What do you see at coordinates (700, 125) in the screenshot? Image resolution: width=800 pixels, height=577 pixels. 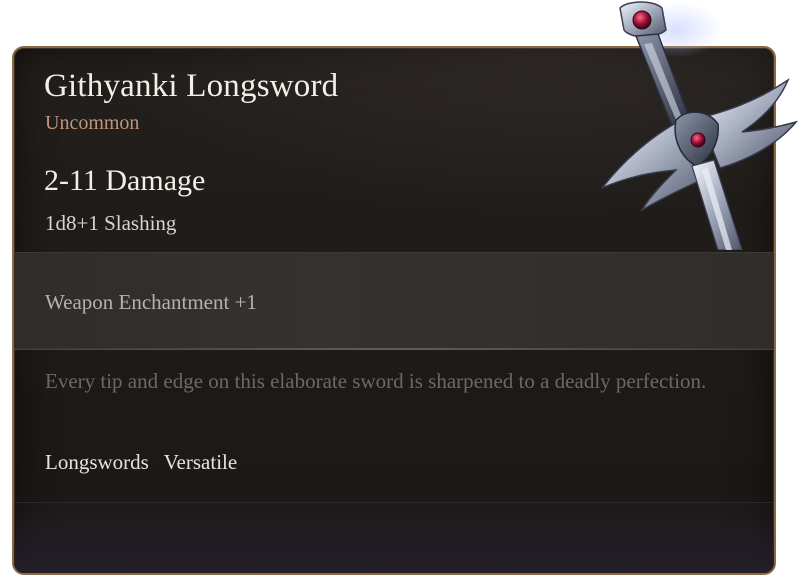 I see `githyanki-longsword-icon` at bounding box center [700, 125].